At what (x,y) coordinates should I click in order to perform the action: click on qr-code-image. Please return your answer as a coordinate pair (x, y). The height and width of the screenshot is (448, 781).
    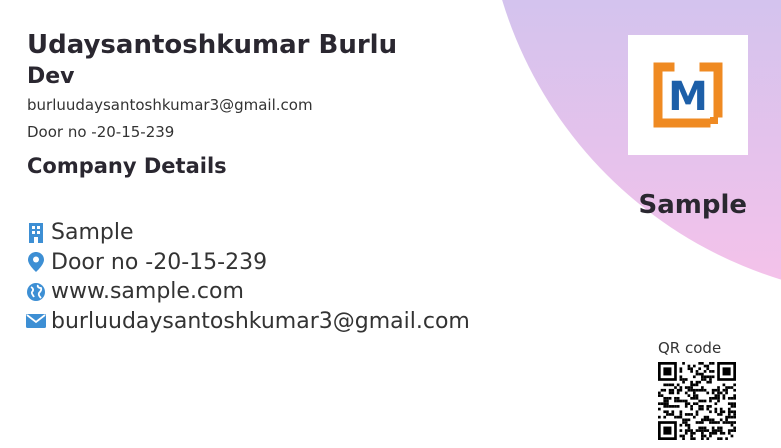
    Looking at the image, I should click on (697, 401).